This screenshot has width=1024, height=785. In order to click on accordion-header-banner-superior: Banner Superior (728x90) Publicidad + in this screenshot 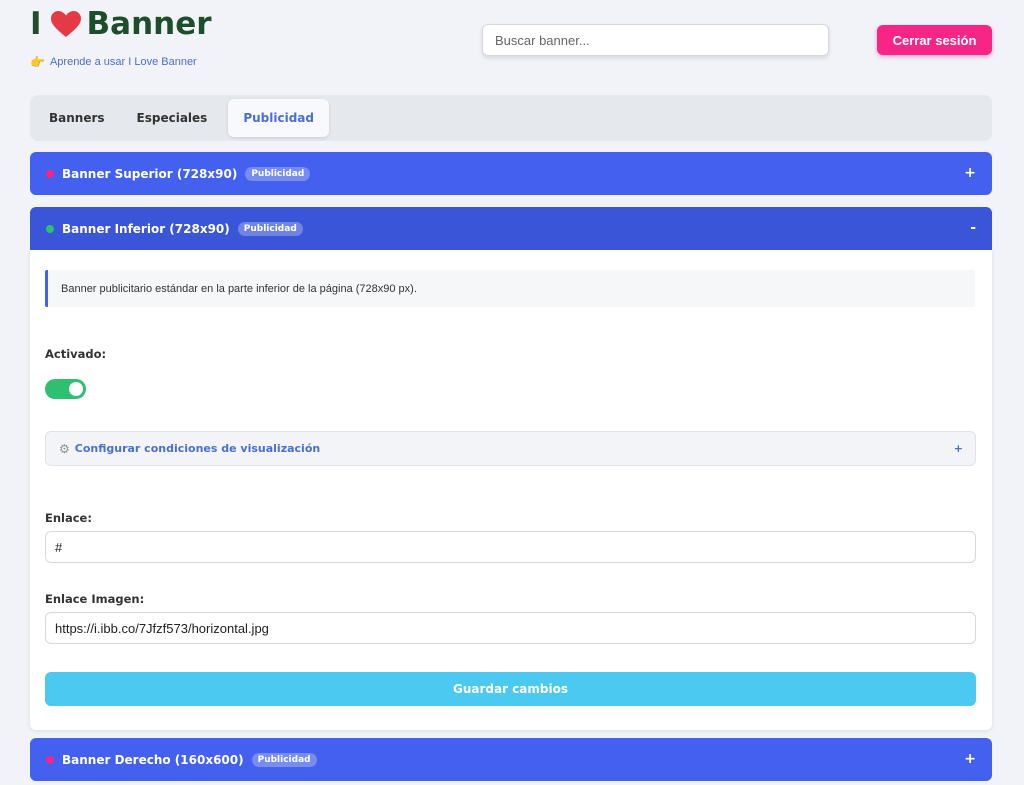, I will do `click(511, 173)`.